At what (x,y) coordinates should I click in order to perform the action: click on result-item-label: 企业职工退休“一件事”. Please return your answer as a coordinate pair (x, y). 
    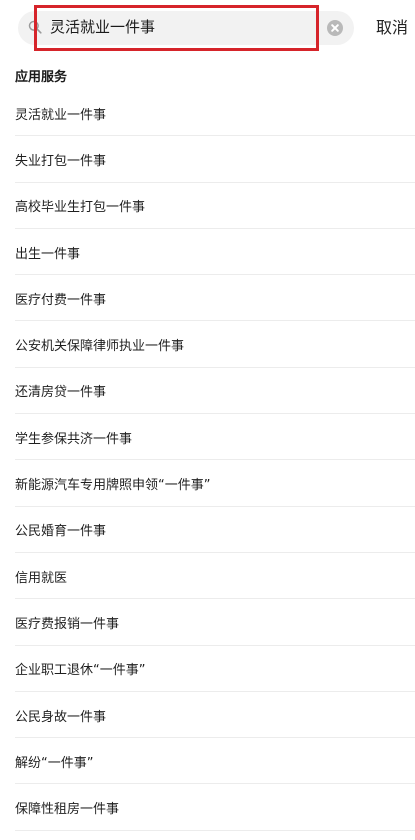
    Looking at the image, I should click on (80, 671).